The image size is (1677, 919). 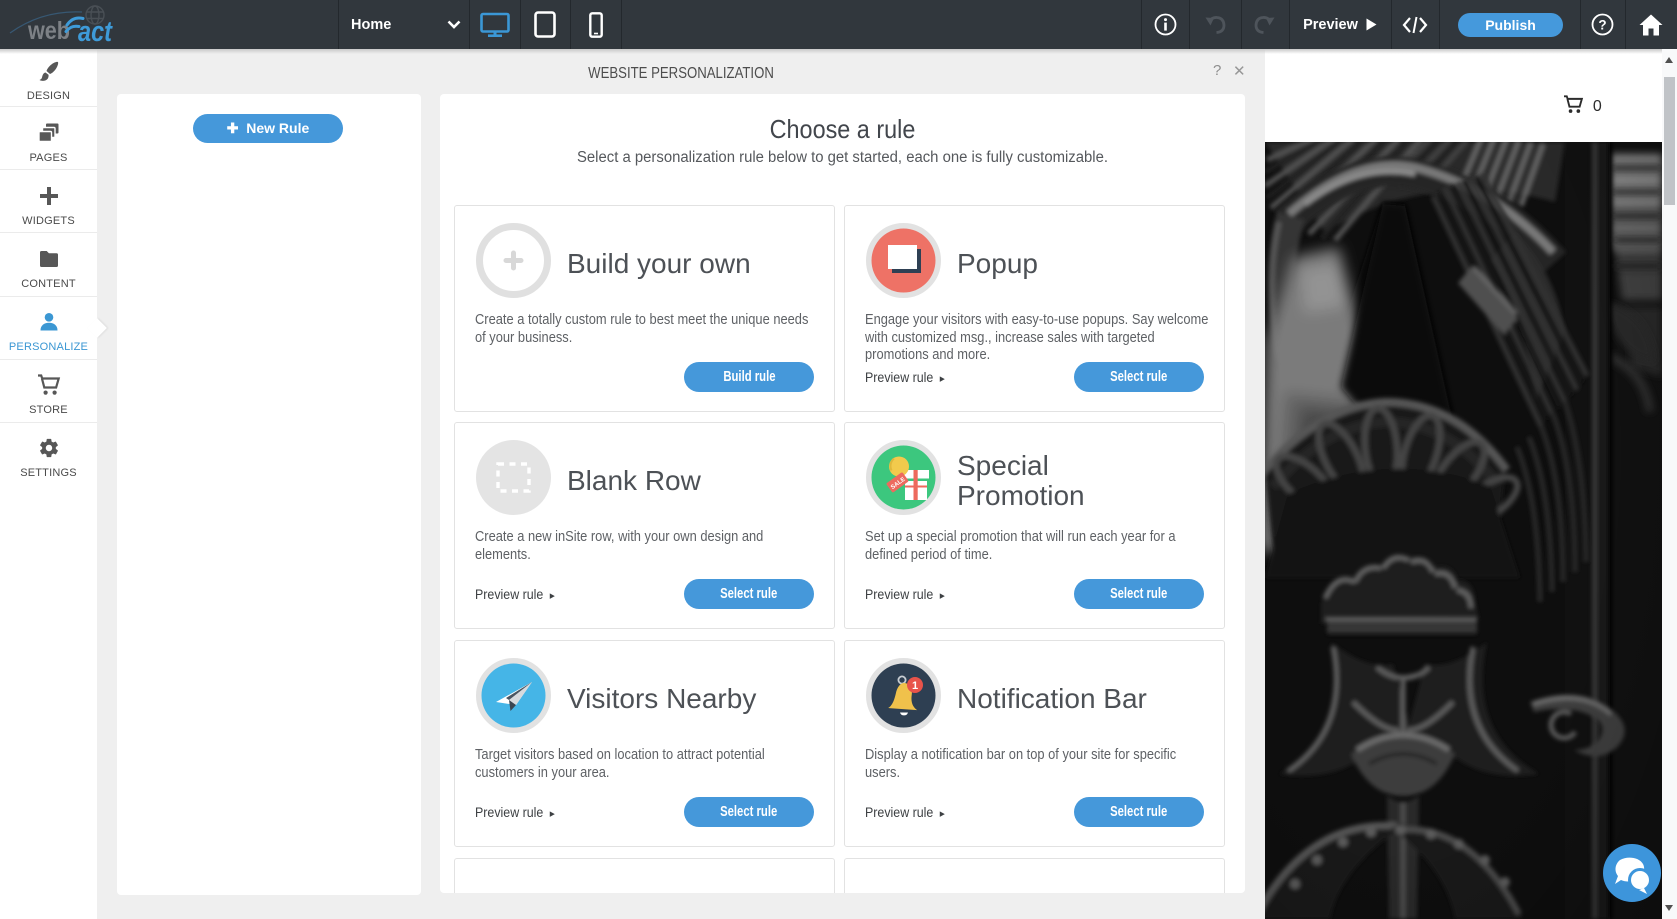 I want to click on svg-text: 1, so click(x=915, y=686).